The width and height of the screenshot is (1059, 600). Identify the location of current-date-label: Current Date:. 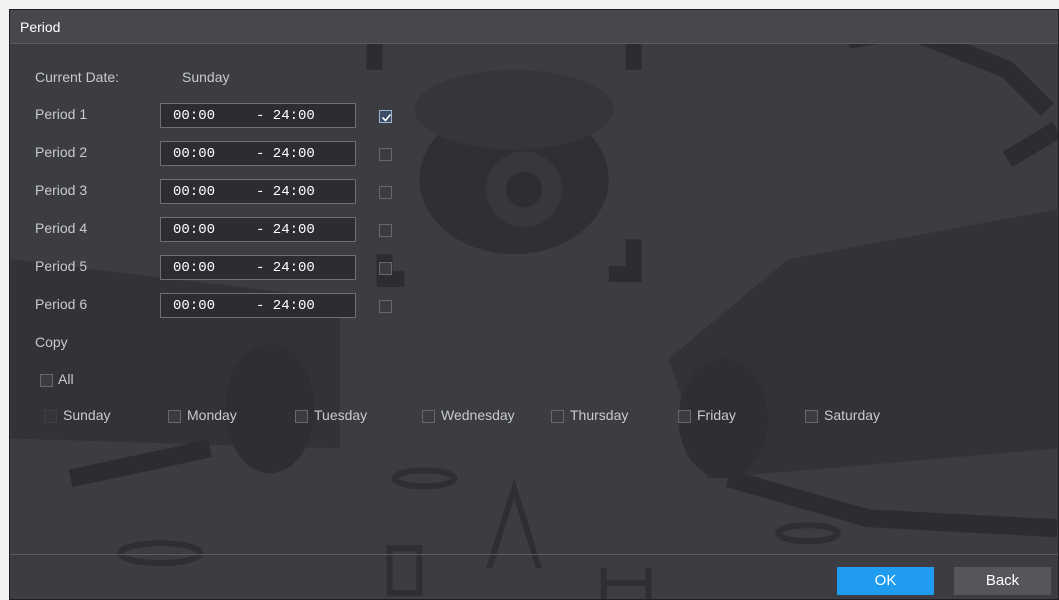
(77, 77).